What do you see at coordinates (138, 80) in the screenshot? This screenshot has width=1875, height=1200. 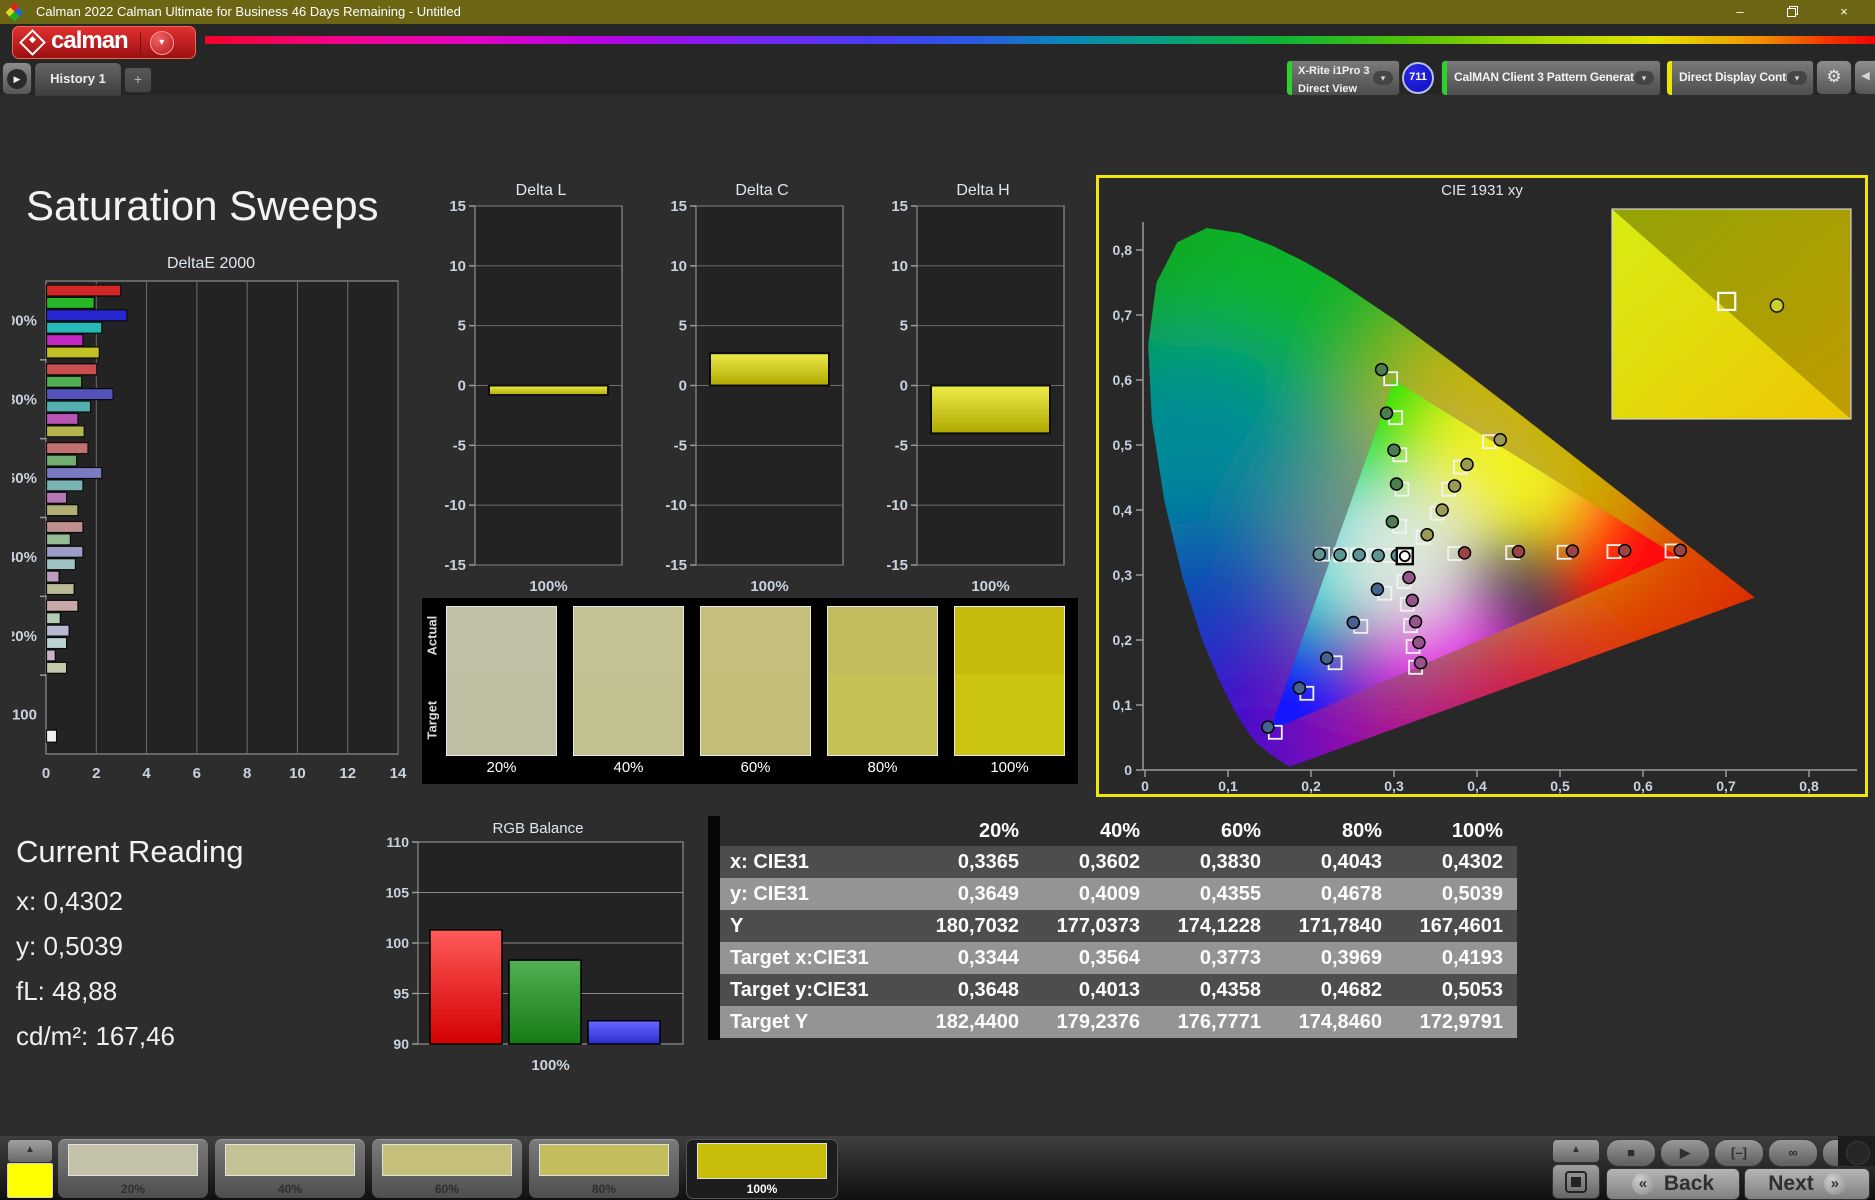 I see `add-tab-button: +` at bounding box center [138, 80].